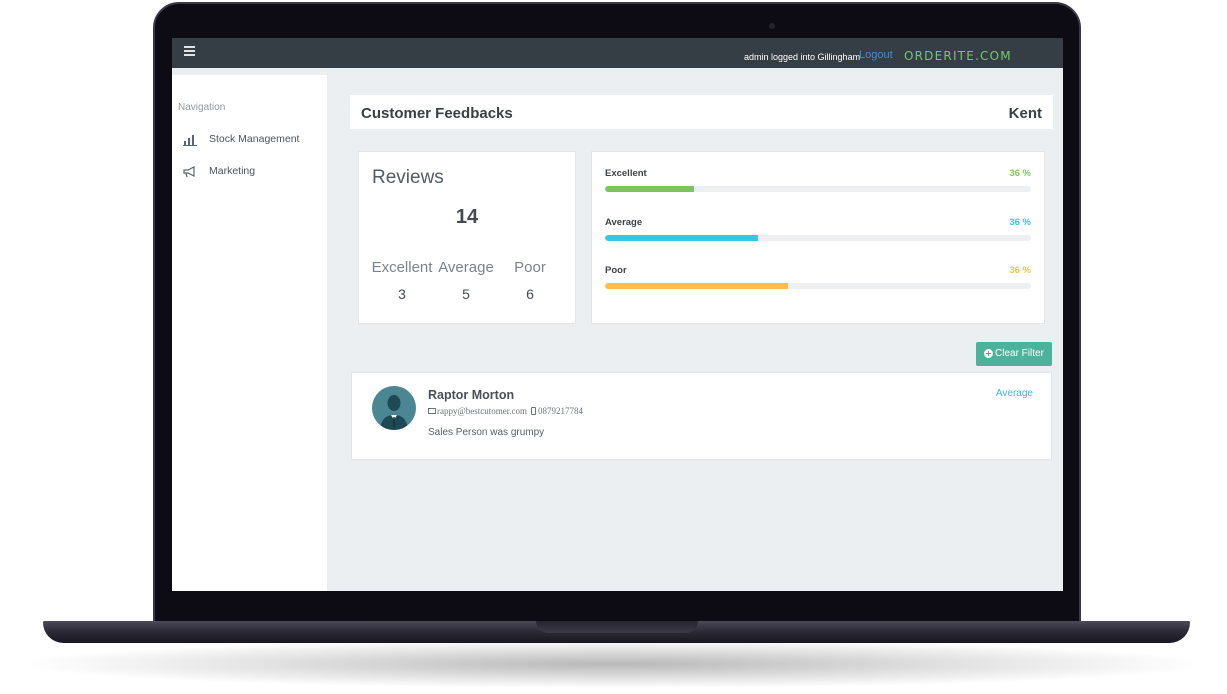 The image size is (1227, 694). I want to click on sidebar: Navigation Stock Management Marketing, so click(249, 333).